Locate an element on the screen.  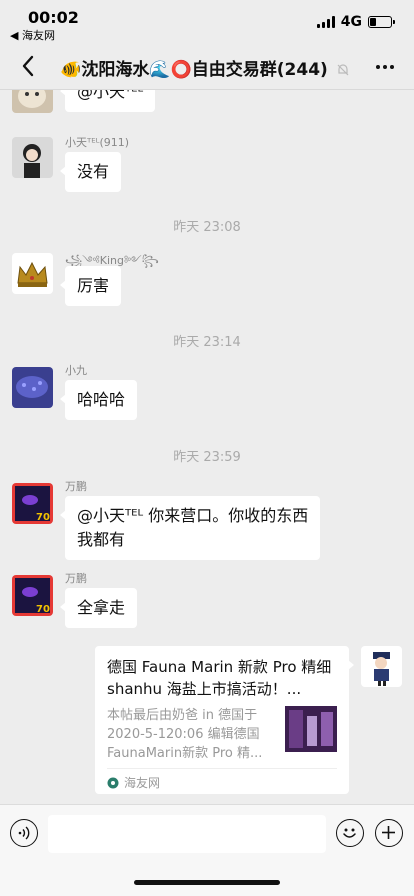
time-separator: 昨天 23:59 is located at coordinates (207, 457).